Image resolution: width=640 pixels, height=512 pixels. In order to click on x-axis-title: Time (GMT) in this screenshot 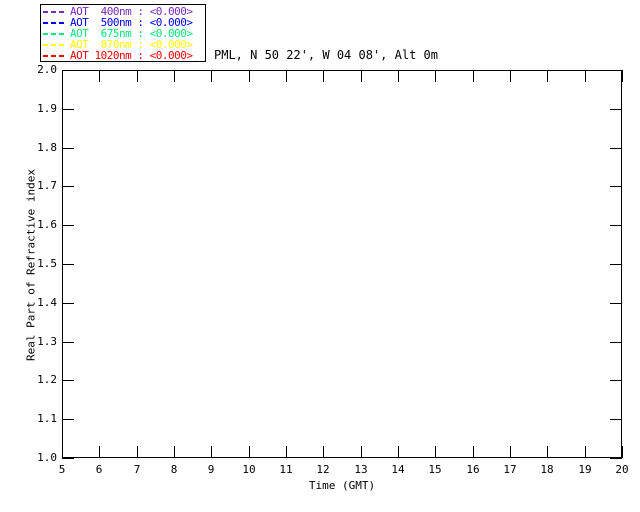, I will do `click(342, 485)`.